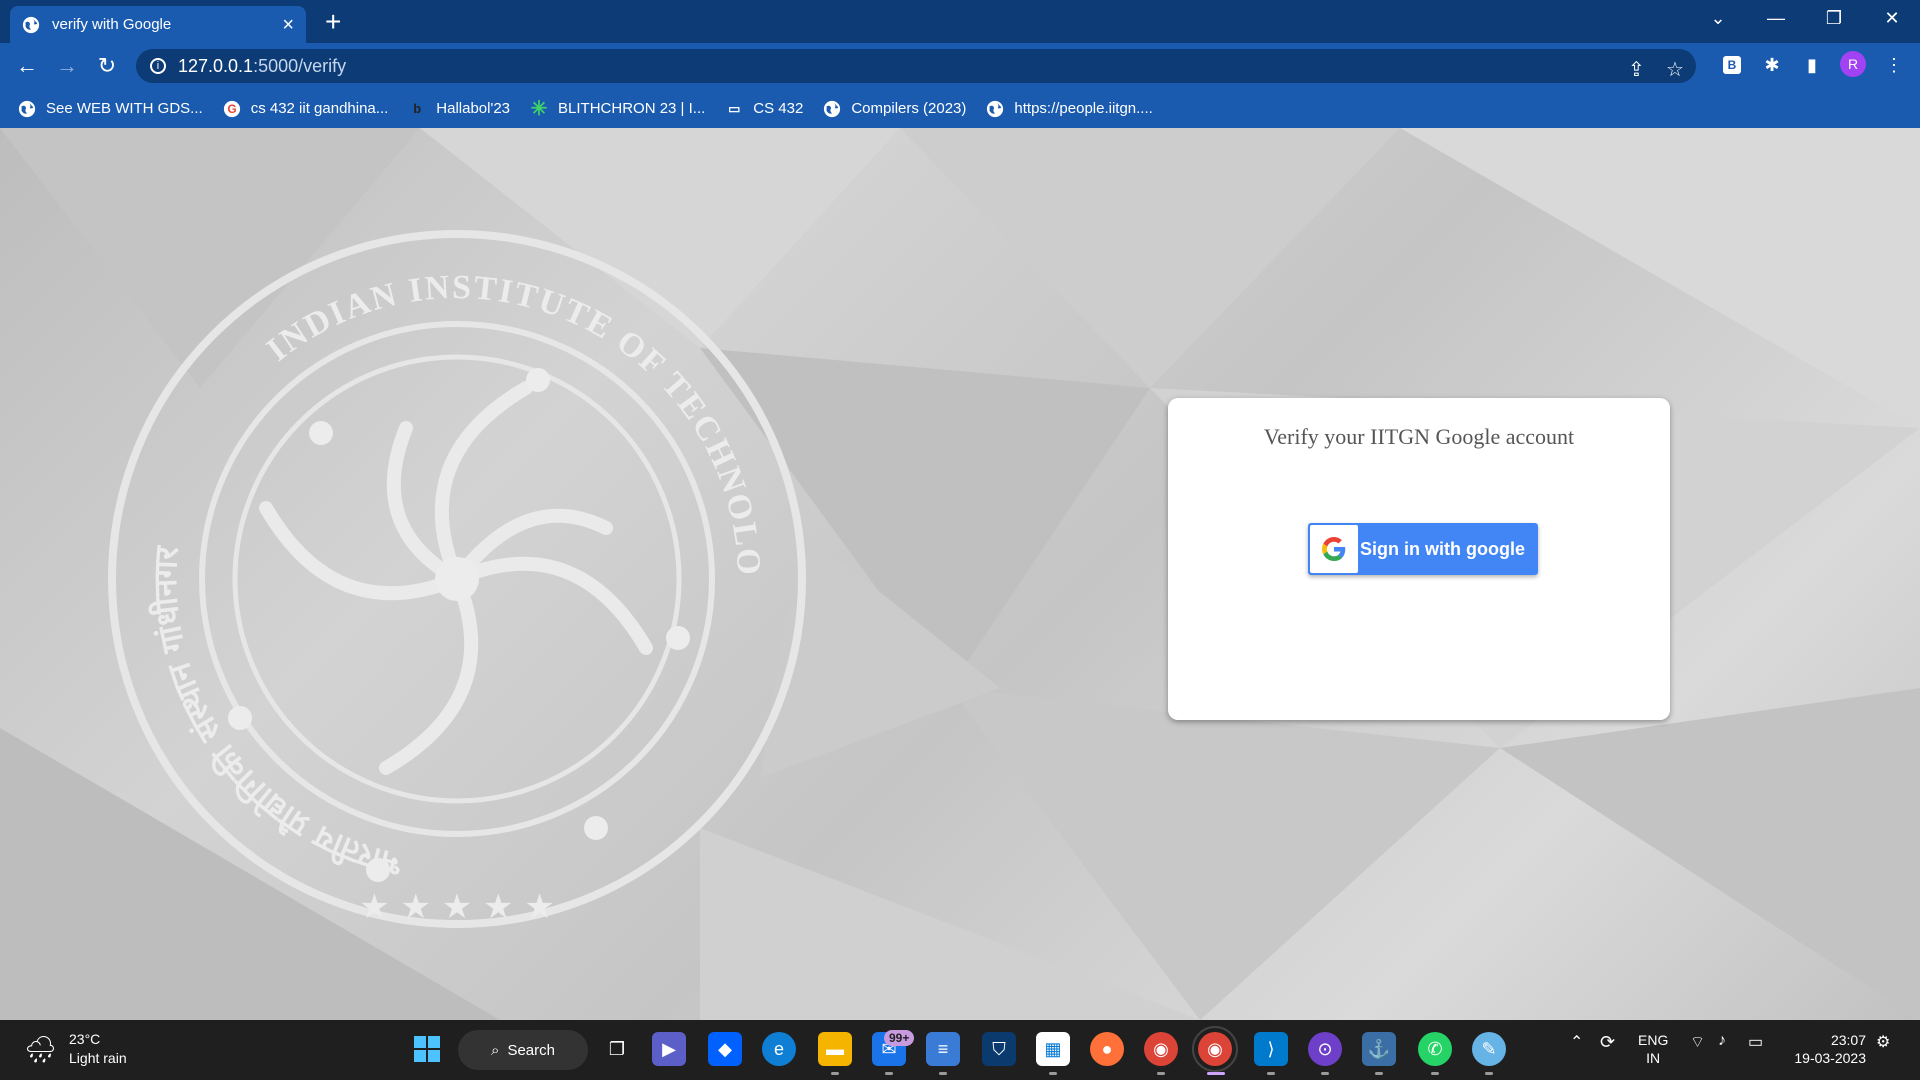 The image size is (1920, 1080). Describe the element at coordinates (1718, 18) in the screenshot. I see `tab-search-icon: ⌄` at that location.